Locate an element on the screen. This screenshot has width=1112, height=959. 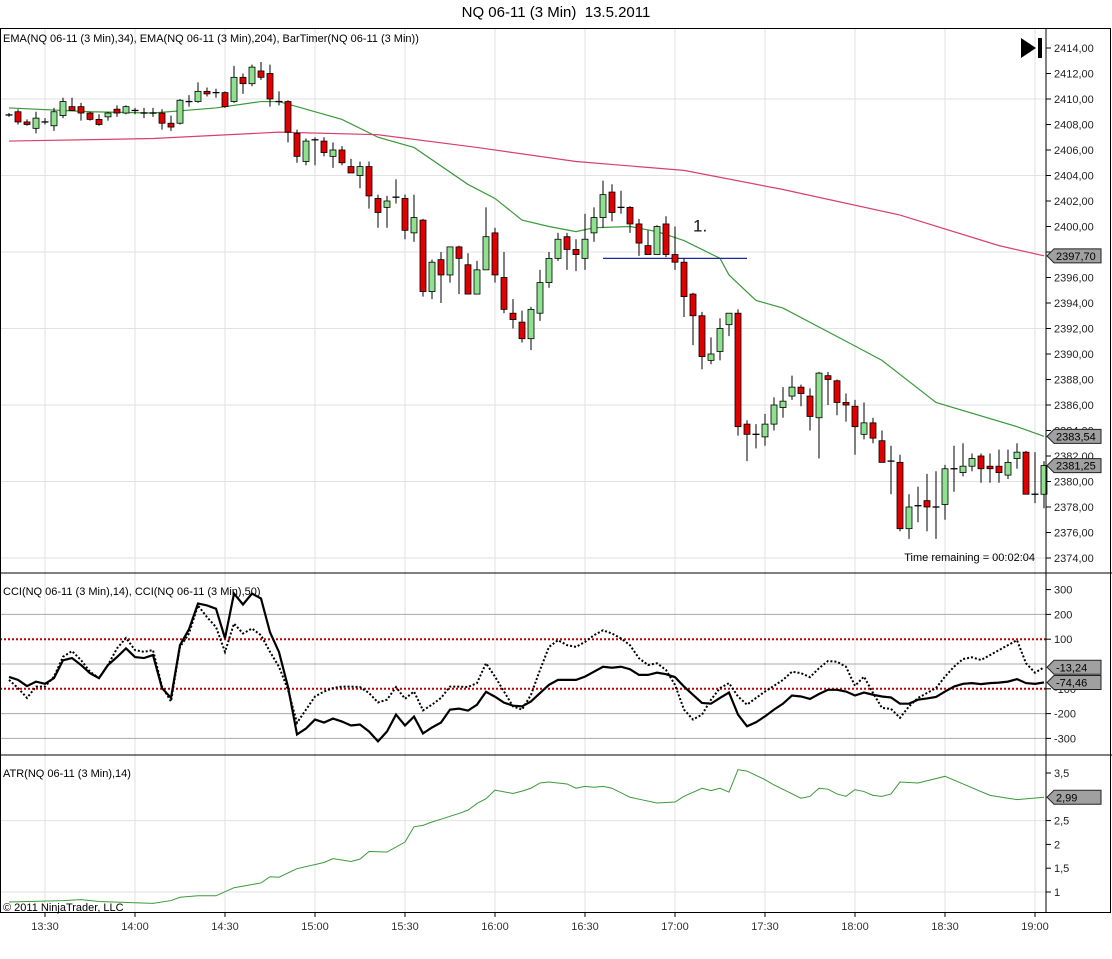
annotation-label: 1. is located at coordinates (700, 226).